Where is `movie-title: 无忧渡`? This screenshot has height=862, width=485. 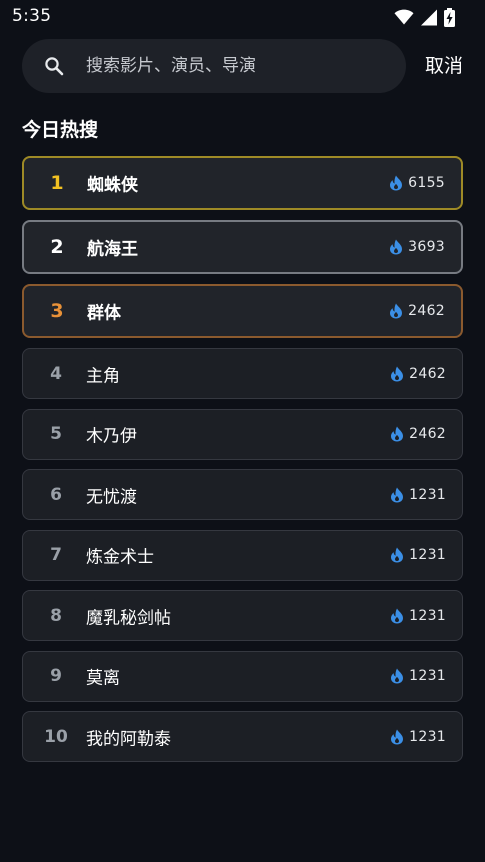 movie-title: 无忧渡 is located at coordinates (111, 497).